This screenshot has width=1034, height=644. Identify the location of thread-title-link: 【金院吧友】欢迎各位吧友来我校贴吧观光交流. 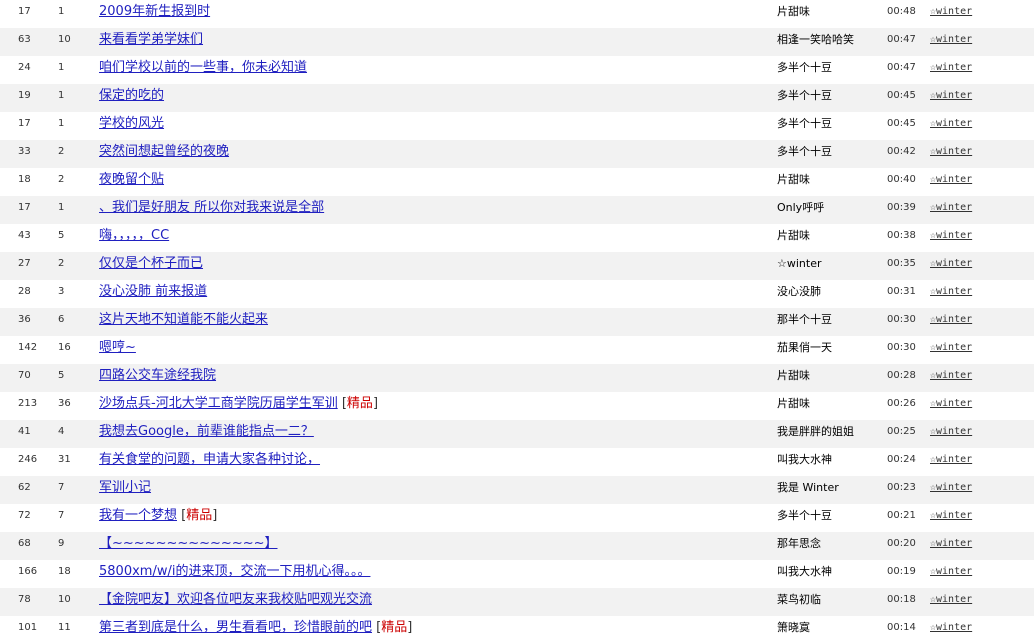
(235, 599).